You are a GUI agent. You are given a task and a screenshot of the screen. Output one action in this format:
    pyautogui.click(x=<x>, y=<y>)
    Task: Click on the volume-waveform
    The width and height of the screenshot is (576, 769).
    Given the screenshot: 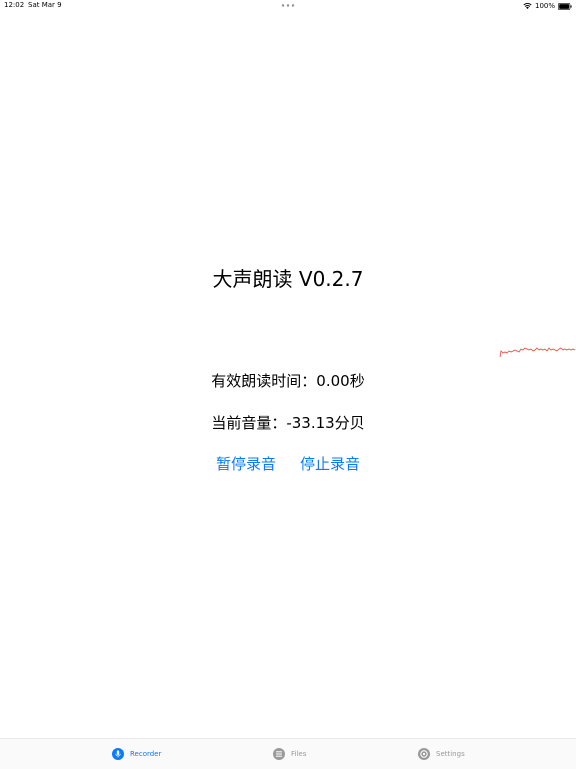 What is the action you would take?
    pyautogui.click(x=537, y=352)
    